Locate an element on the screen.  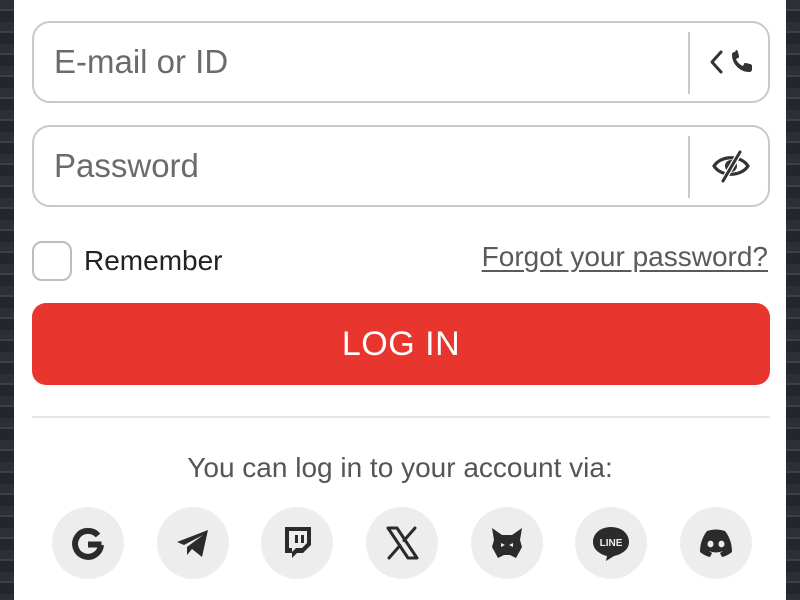
social-login-list: LINE is located at coordinates (402, 544).